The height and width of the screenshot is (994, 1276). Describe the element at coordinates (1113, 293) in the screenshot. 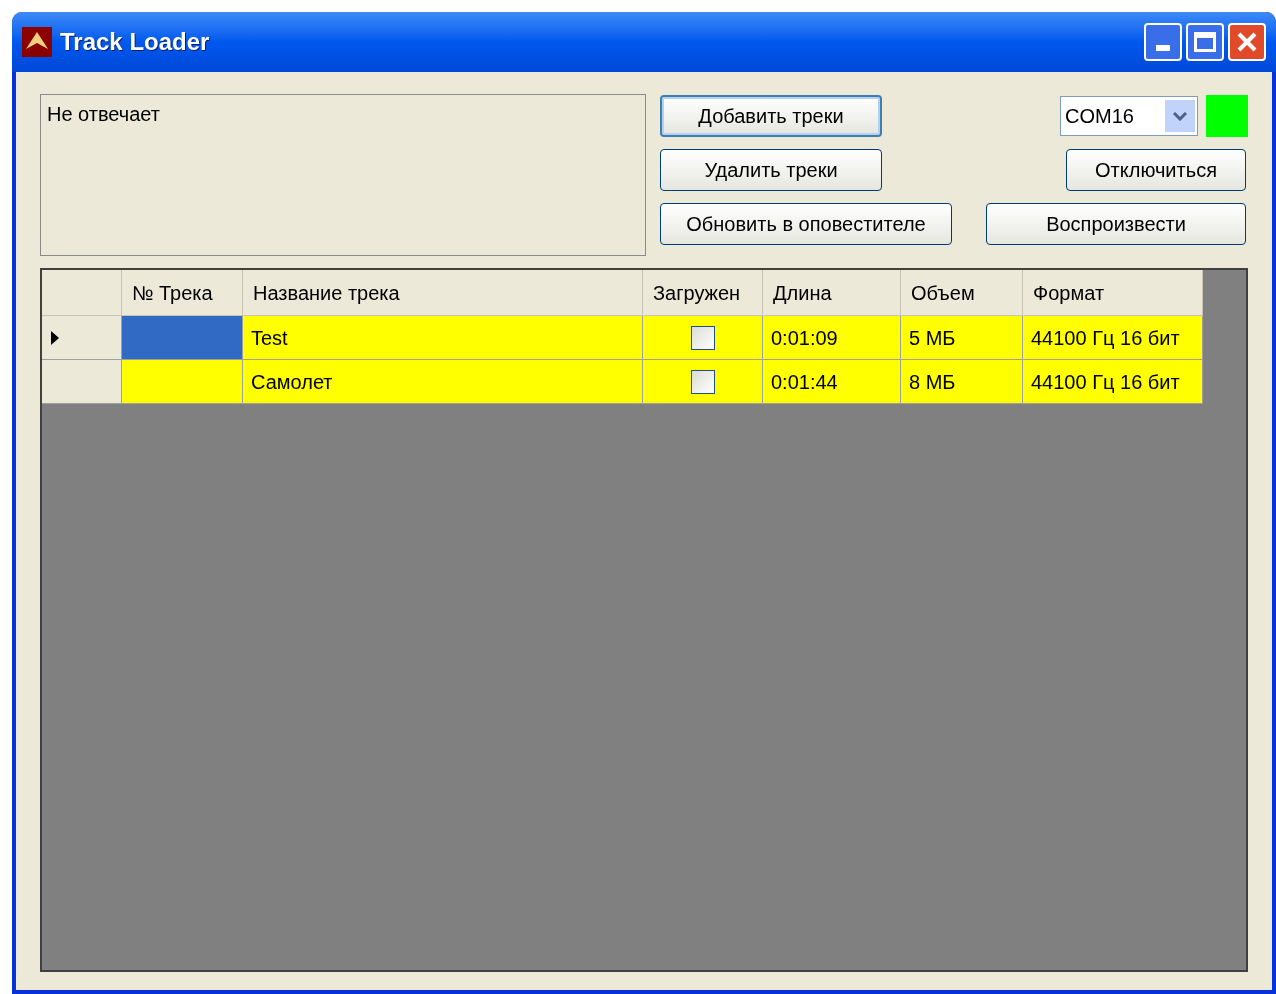

I see `column-header: Формат` at that location.